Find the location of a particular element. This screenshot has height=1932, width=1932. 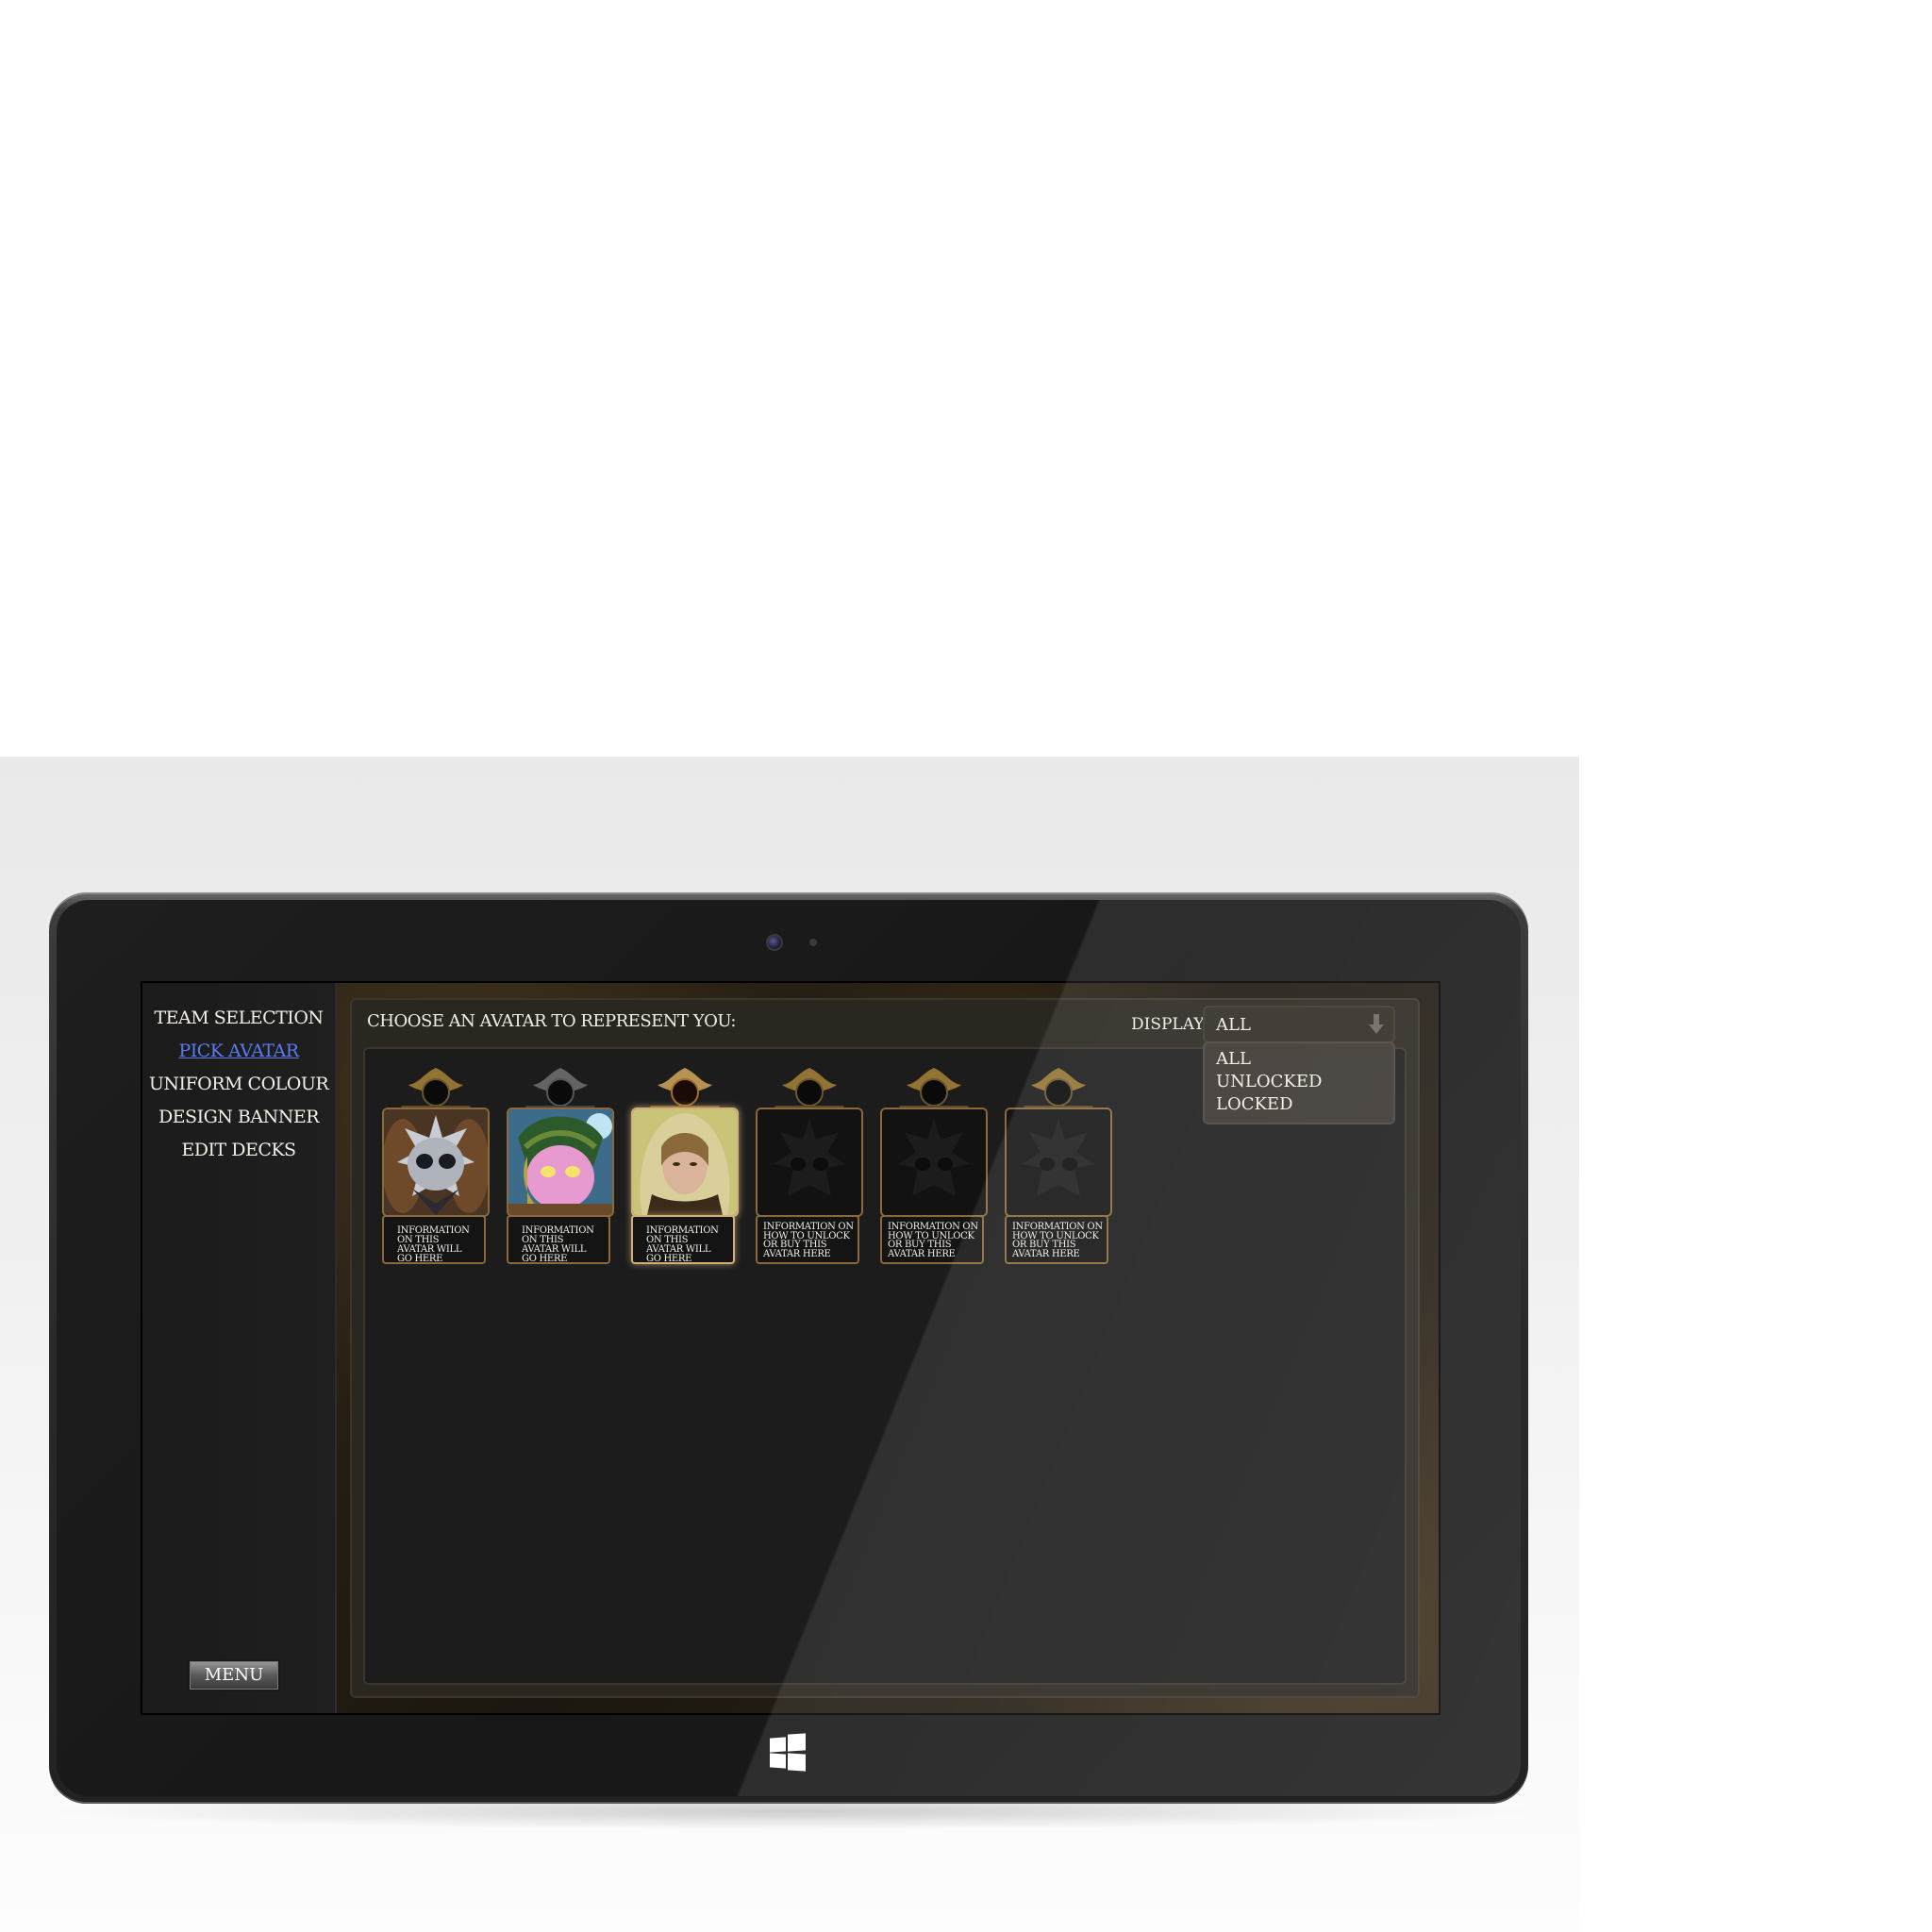

sidebar-item-pick-avatar: PICK AVATAR is located at coordinates (239, 1051).